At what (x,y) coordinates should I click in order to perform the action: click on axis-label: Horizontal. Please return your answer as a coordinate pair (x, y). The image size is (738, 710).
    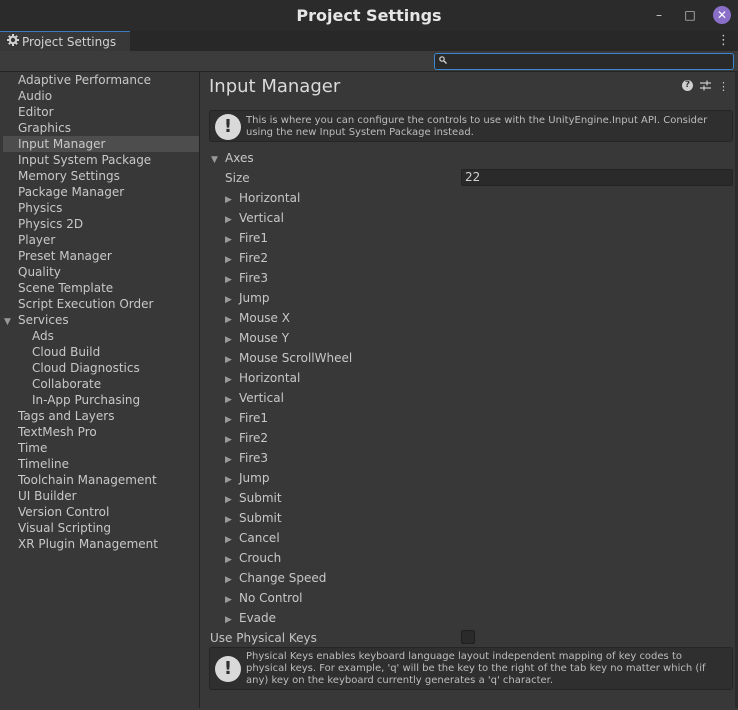
    Looking at the image, I should click on (270, 198).